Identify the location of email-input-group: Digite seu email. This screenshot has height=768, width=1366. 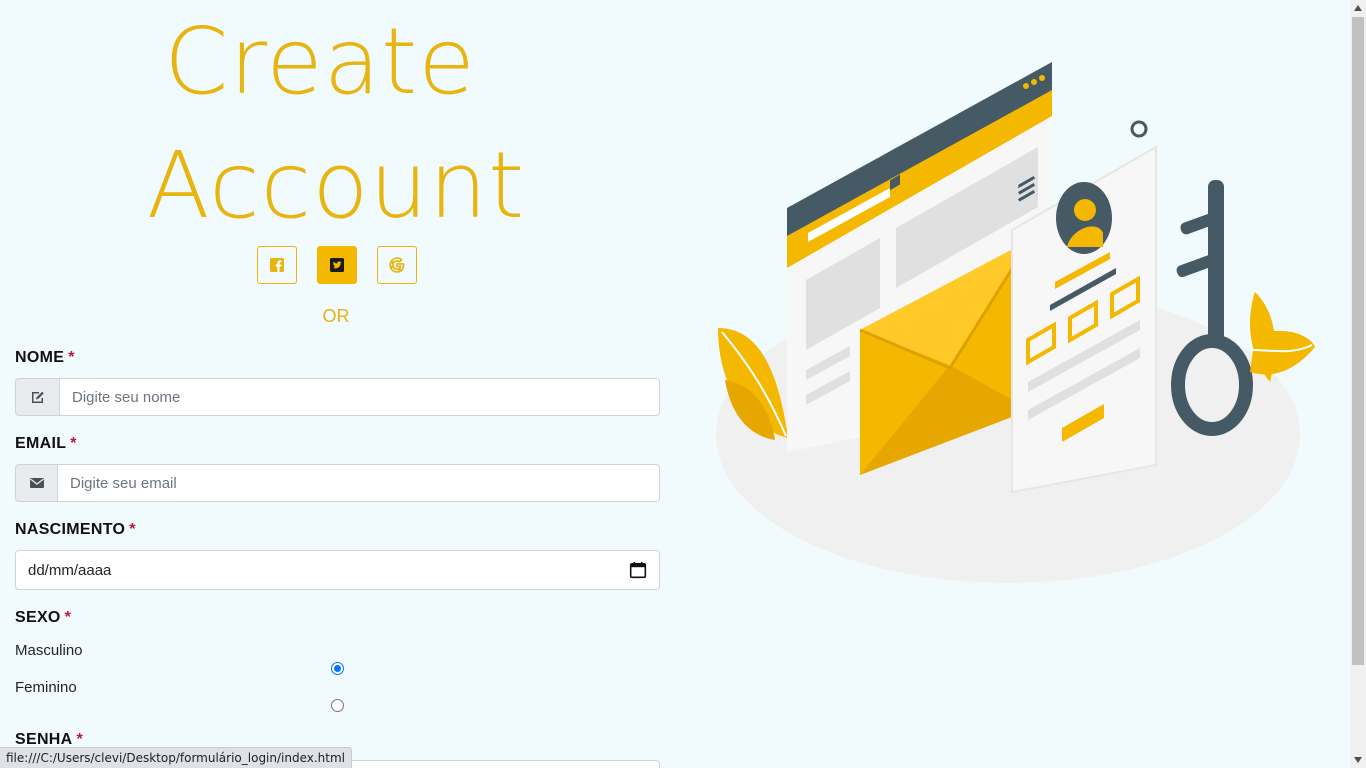
(337, 483).